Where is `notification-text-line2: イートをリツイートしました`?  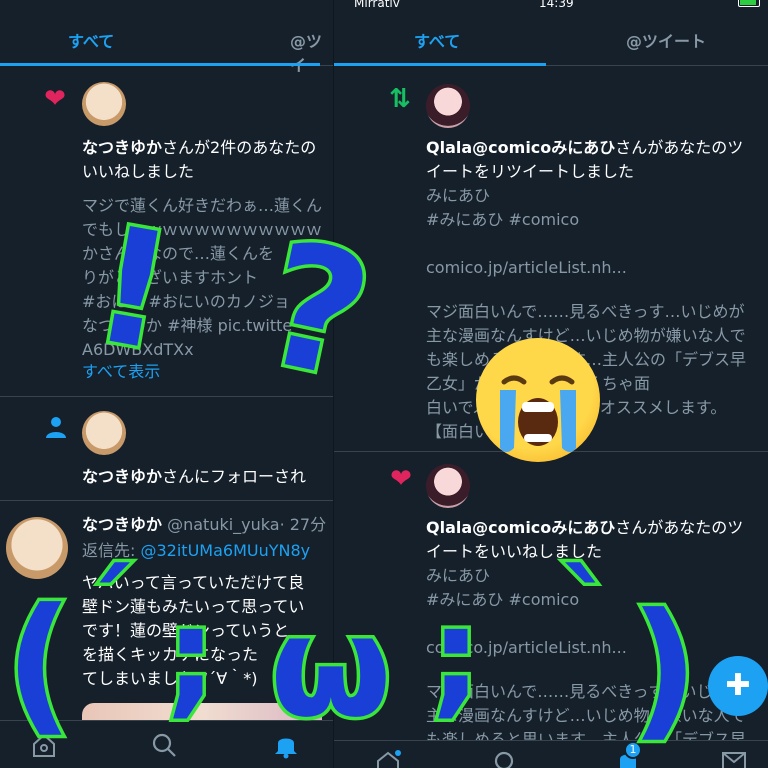
notification-text-line2: イートをリツイートしました is located at coordinates (530, 171).